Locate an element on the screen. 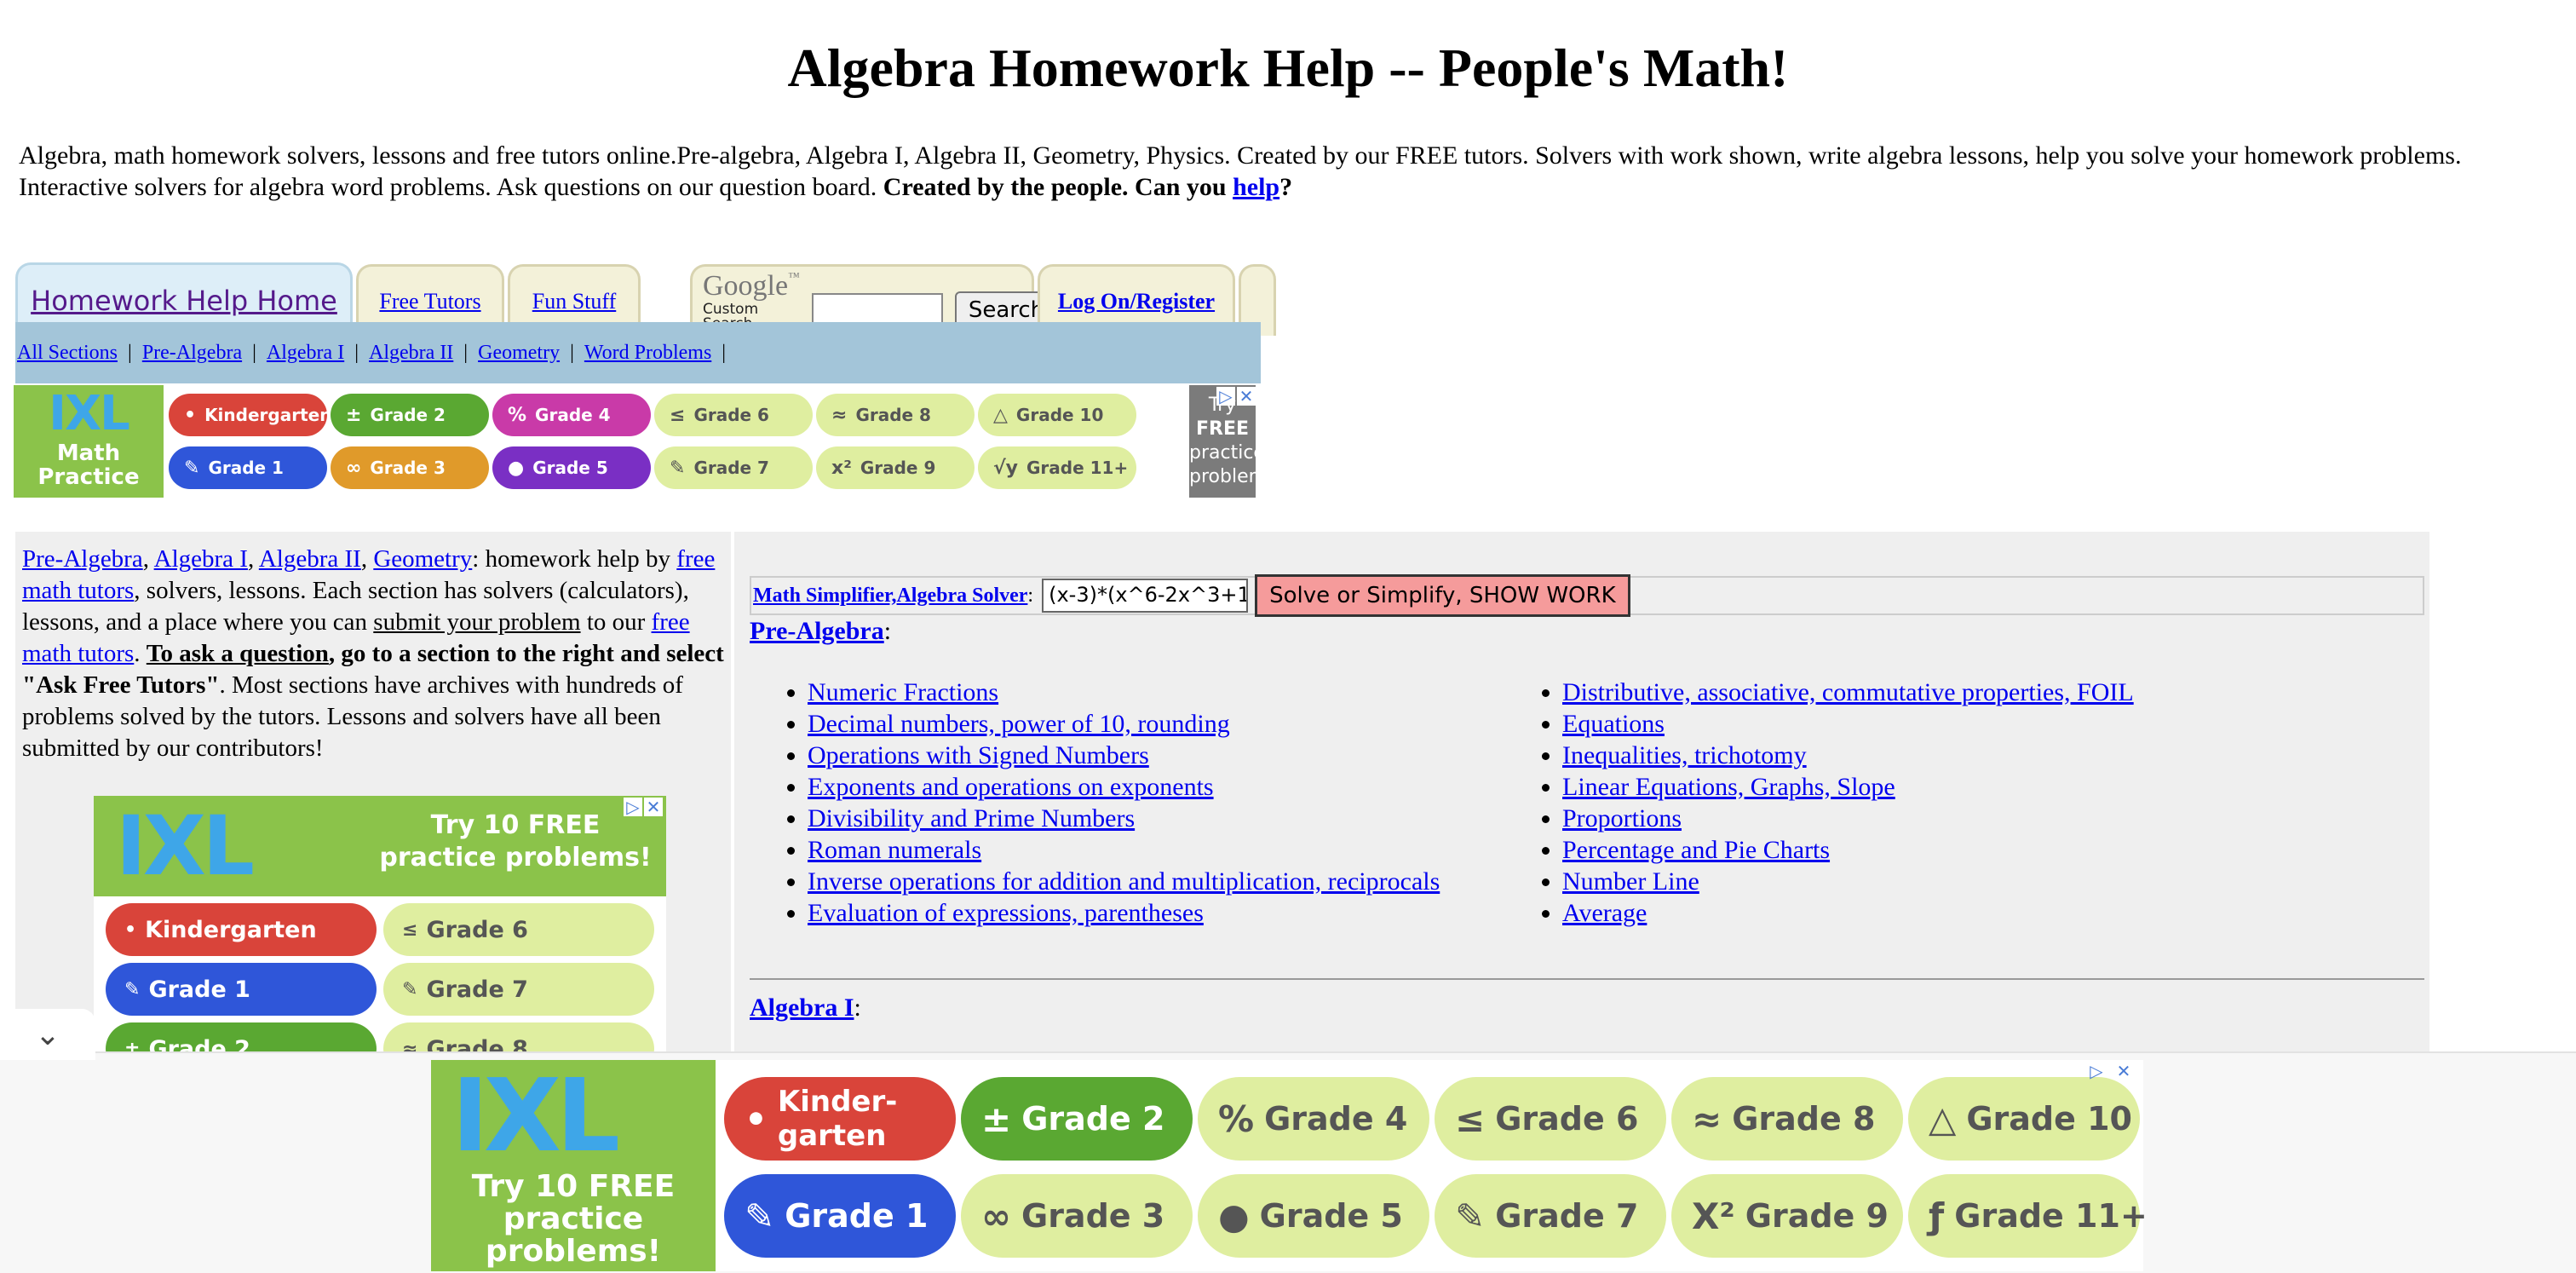  ixl-grade-11-plus: √y Grade 11+ is located at coordinates (1057, 467).